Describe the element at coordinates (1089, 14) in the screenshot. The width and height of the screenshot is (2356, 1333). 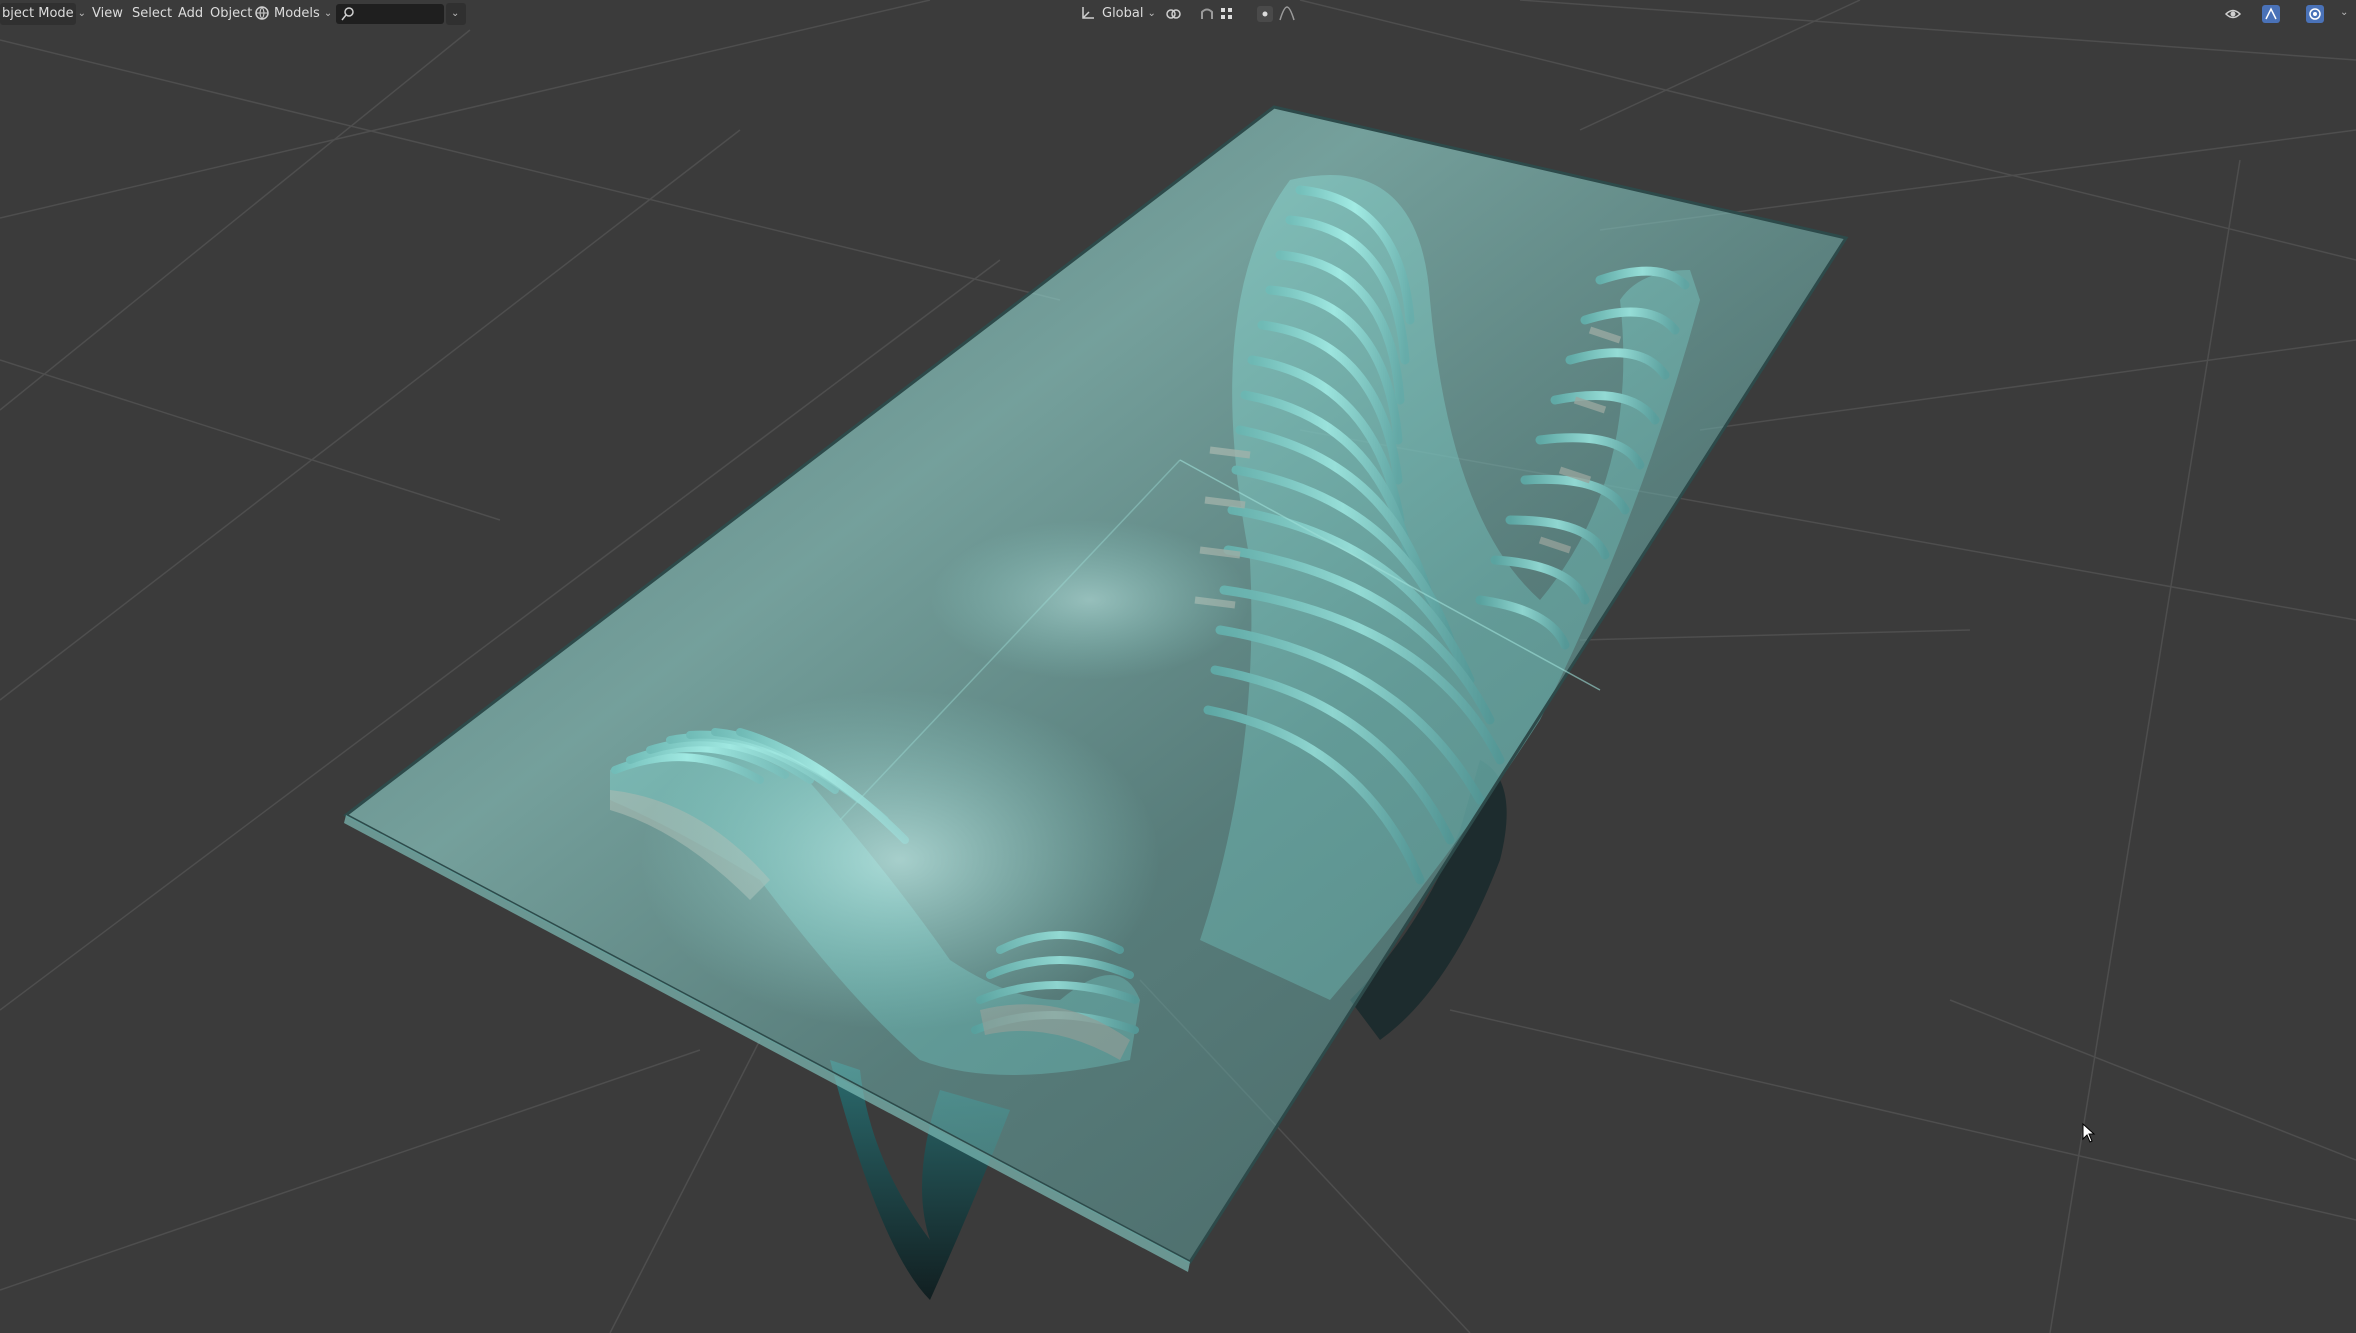
I see `transform-orientation-icon` at that location.